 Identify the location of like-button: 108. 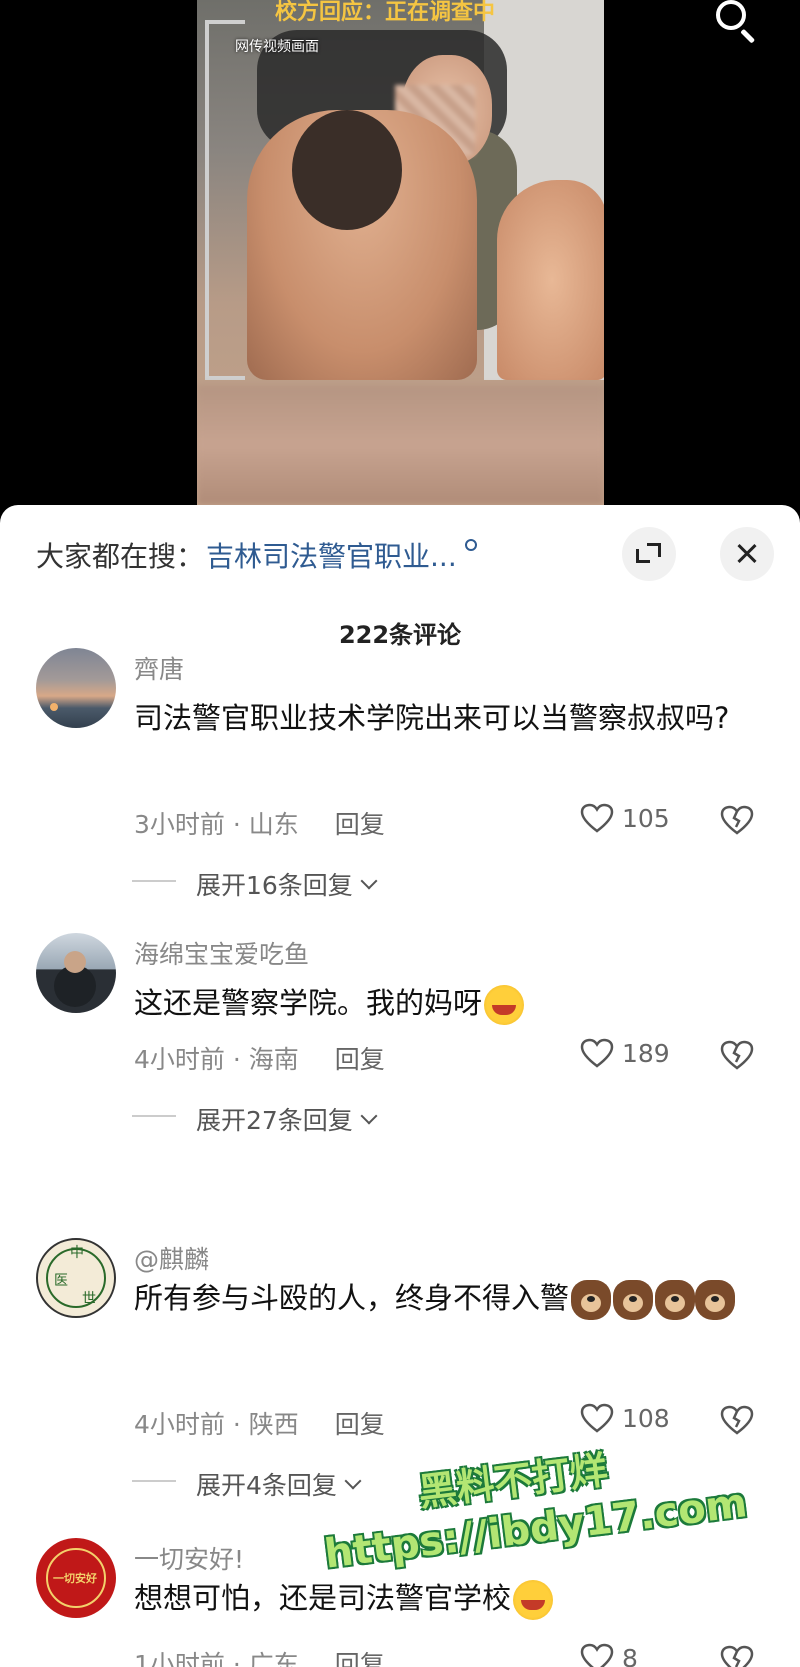
(625, 1418).